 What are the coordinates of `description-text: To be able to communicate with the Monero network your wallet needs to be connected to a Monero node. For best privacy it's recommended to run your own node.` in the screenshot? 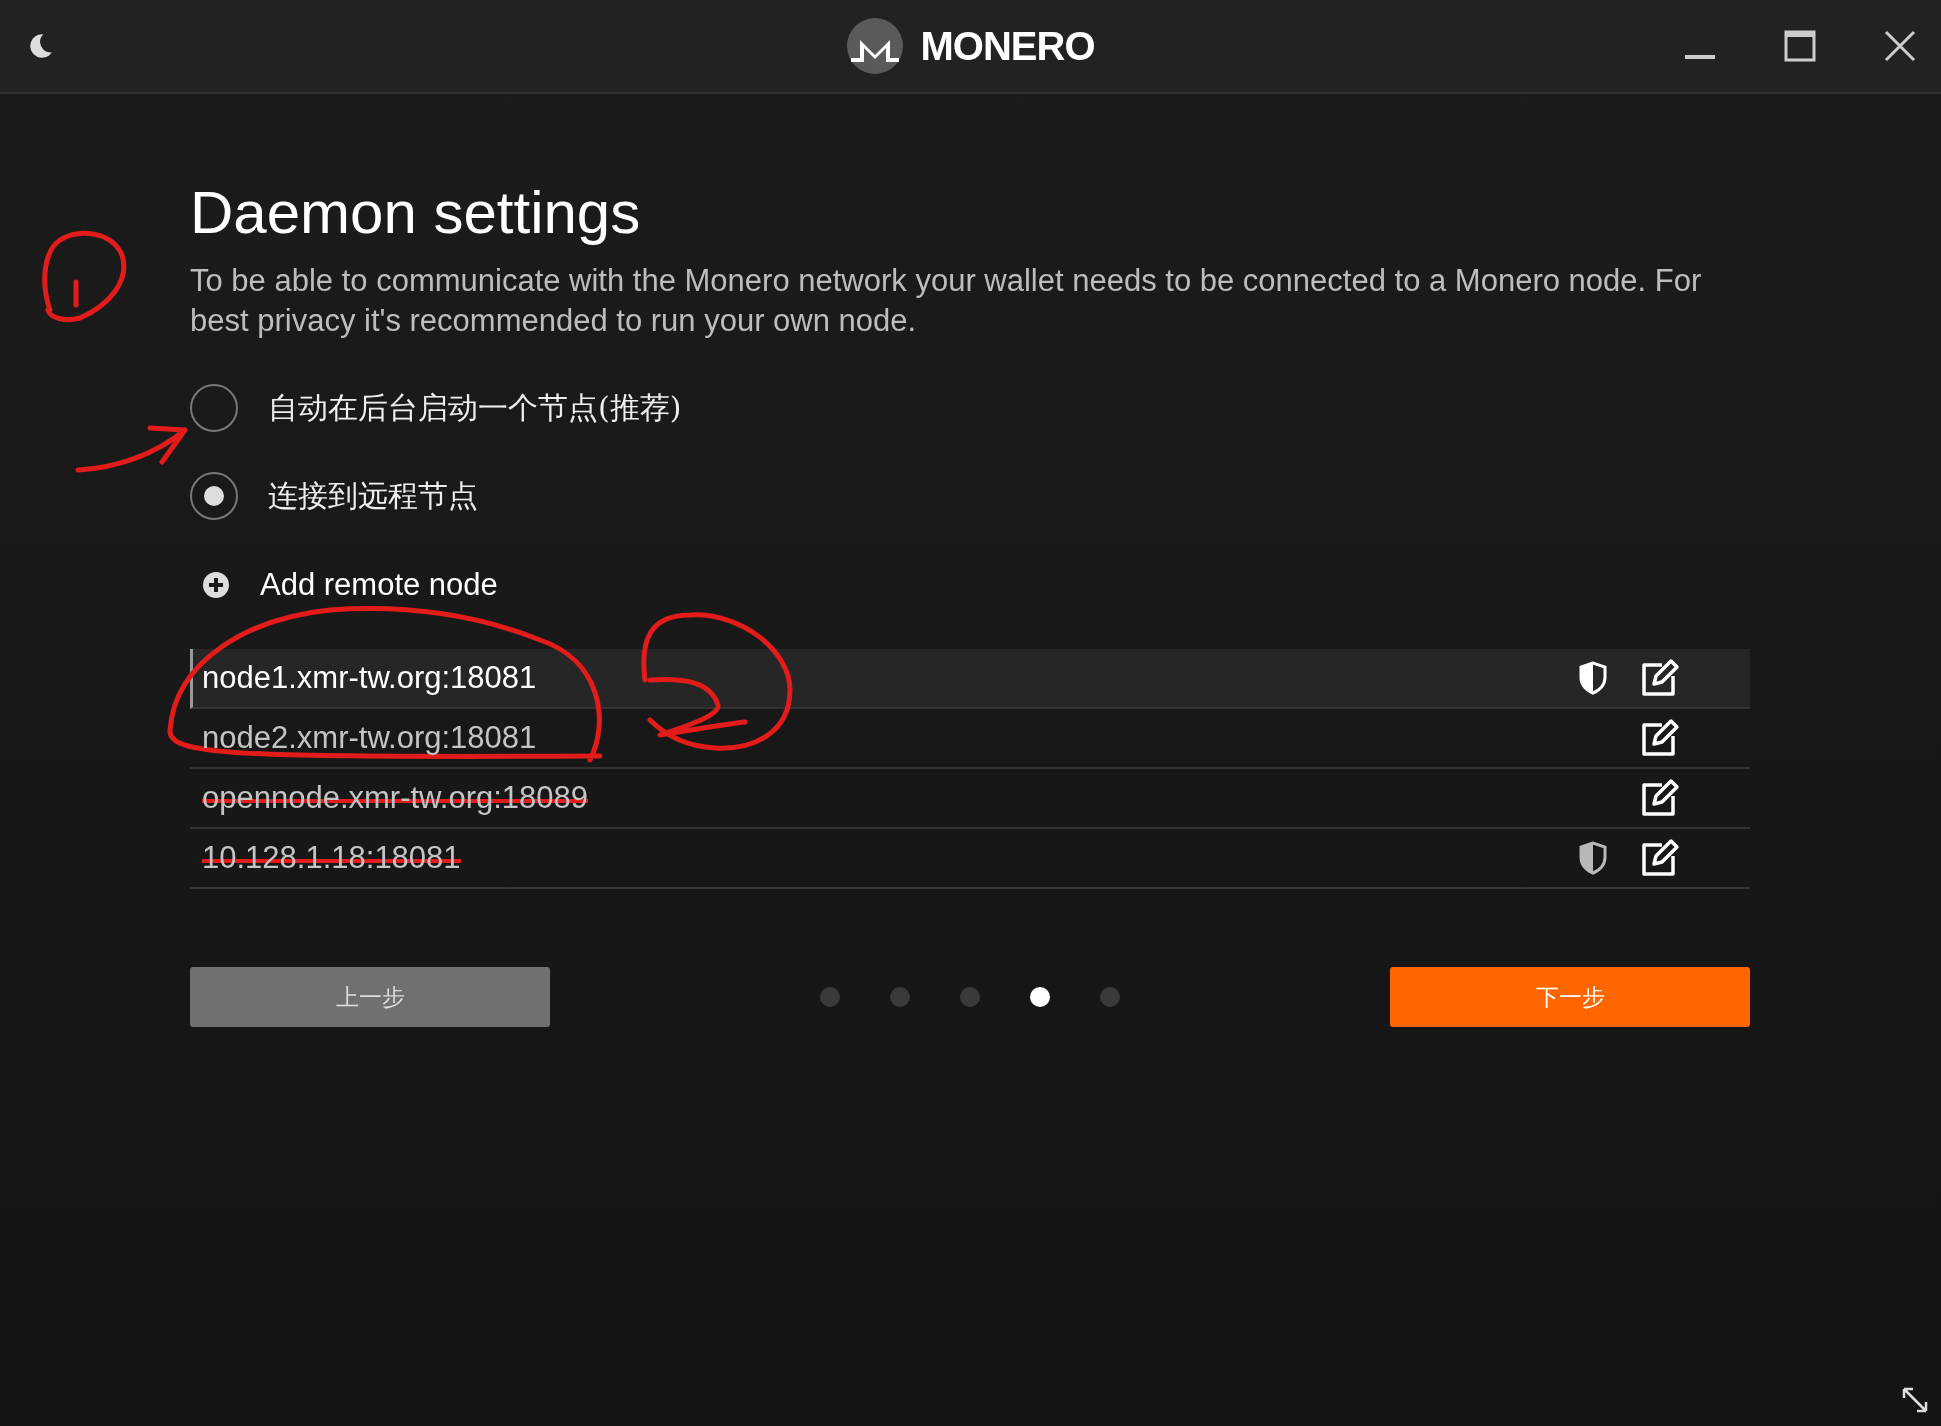 It's located at (946, 301).